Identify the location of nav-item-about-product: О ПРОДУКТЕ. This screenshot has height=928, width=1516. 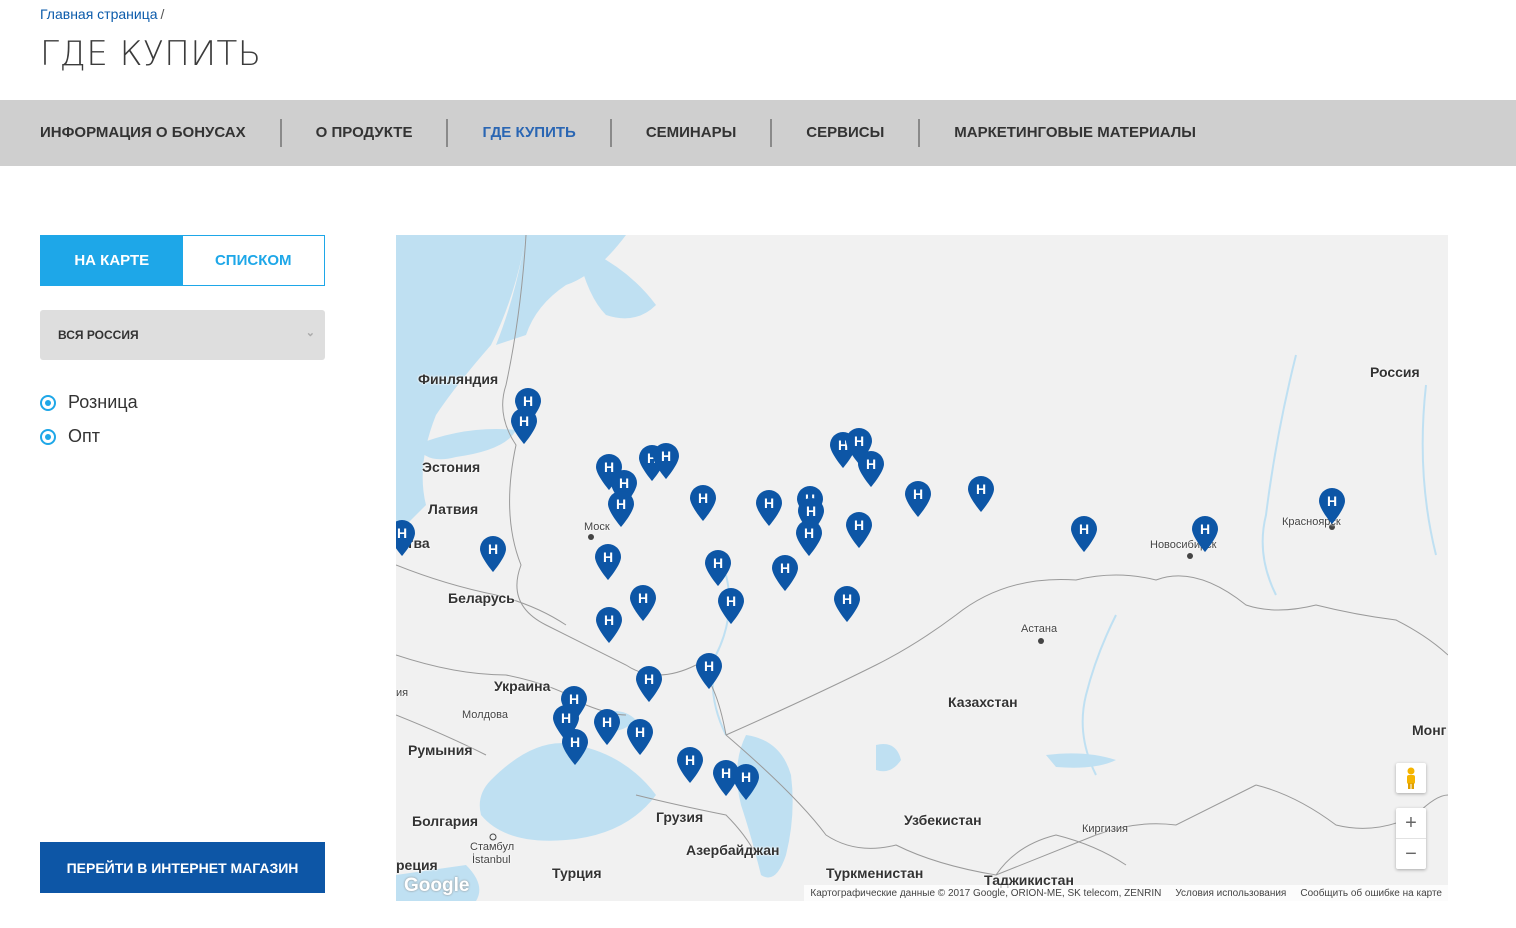
(365, 133).